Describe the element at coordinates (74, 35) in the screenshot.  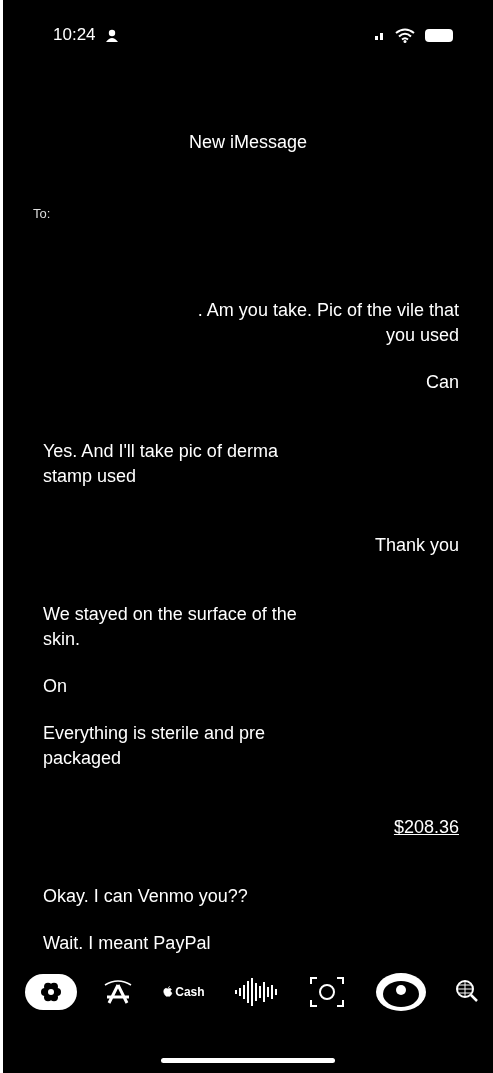
I see `status-time: 10:24` at that location.